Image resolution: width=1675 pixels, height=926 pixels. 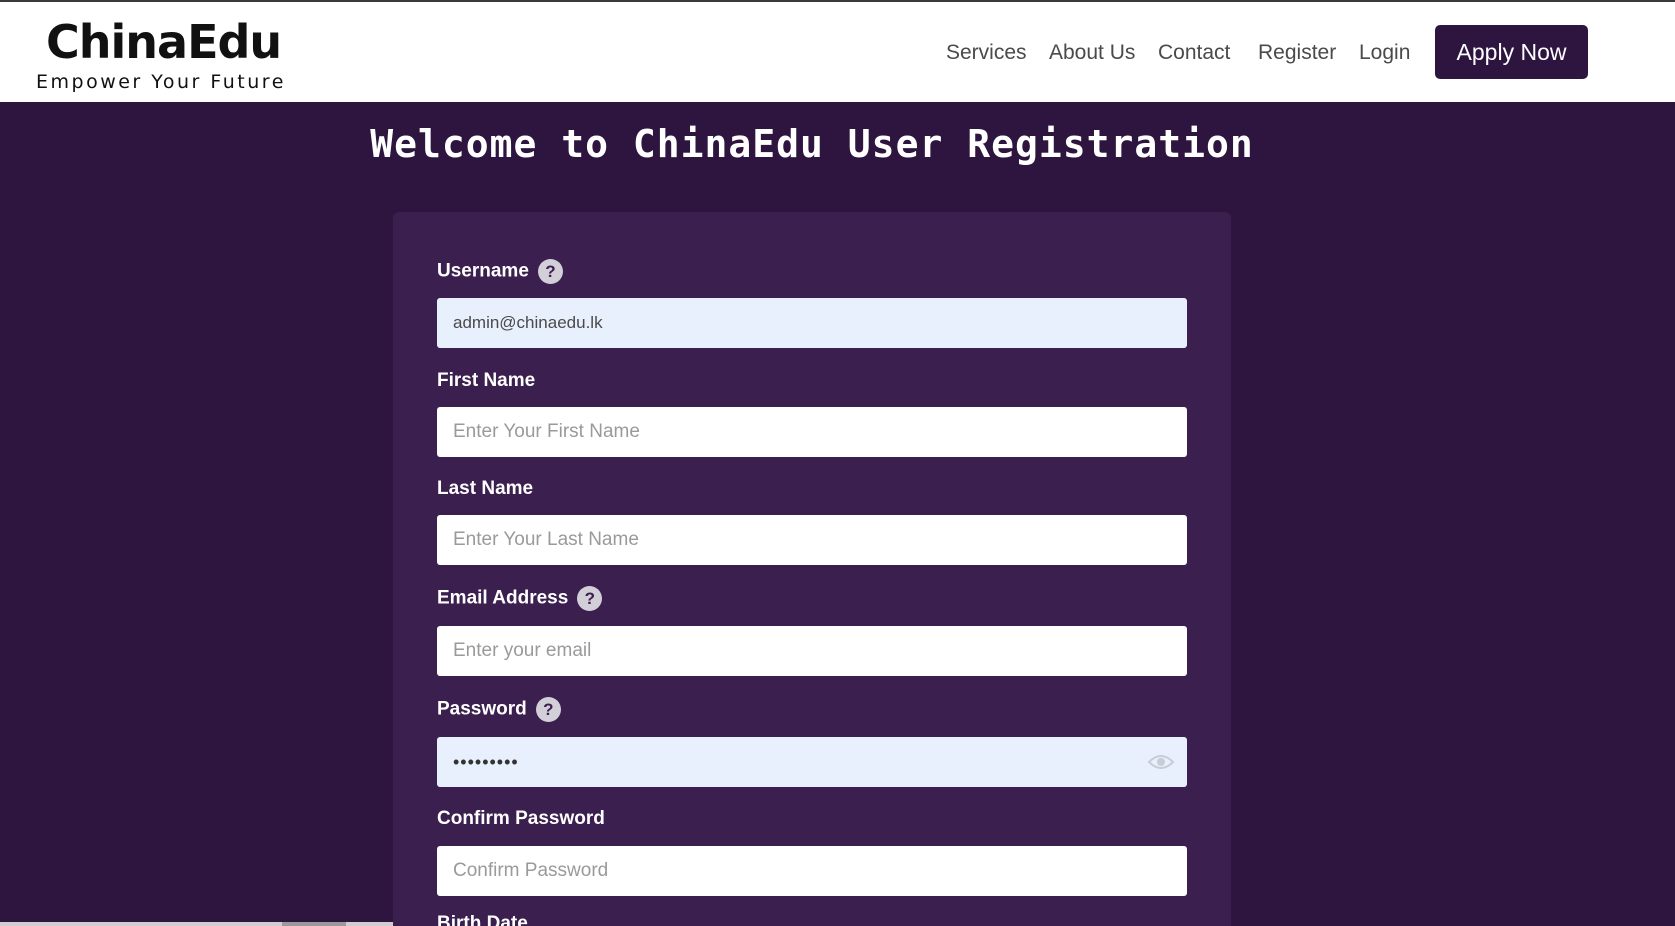 What do you see at coordinates (548, 709) in the screenshot?
I see `password-help-icon: ?` at bounding box center [548, 709].